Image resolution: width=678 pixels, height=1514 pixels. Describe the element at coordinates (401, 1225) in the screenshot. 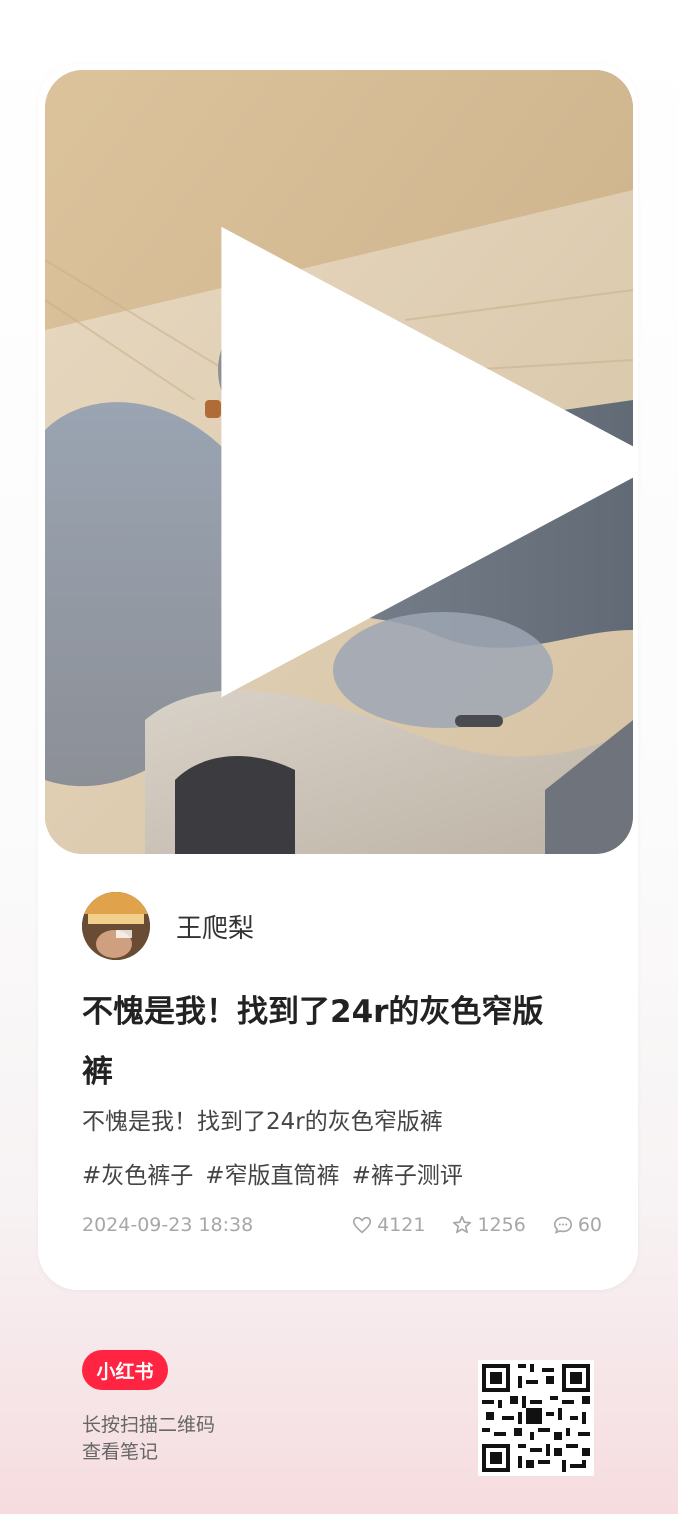

I see `like-count: 4121` at that location.